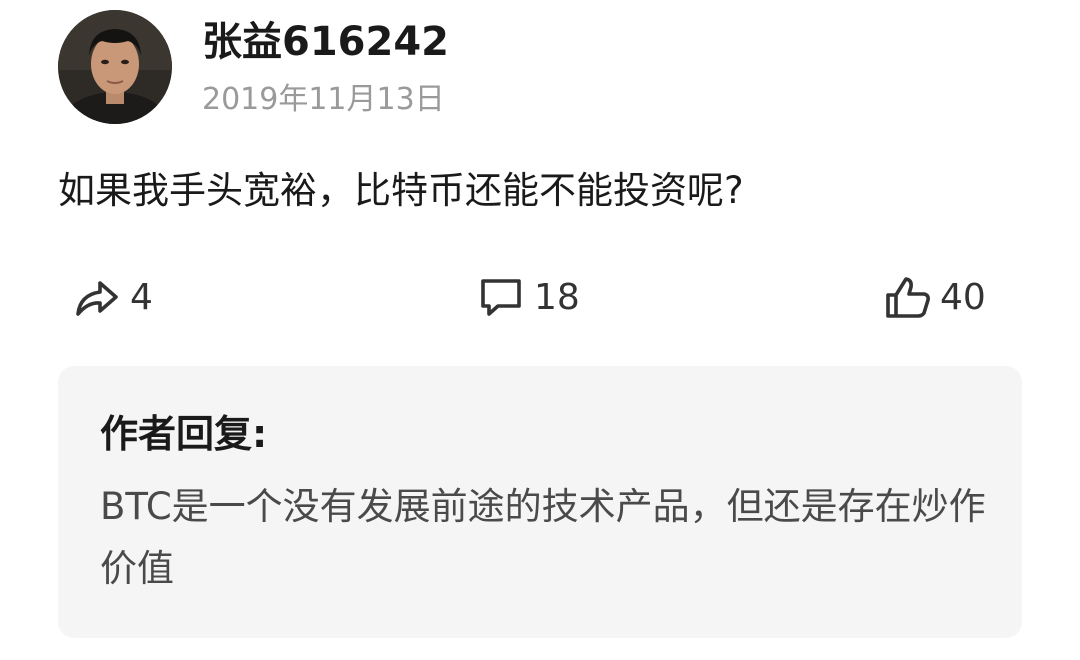 This screenshot has height=660, width=1080. I want to click on person-photo-avatar-icon, so click(115, 67).